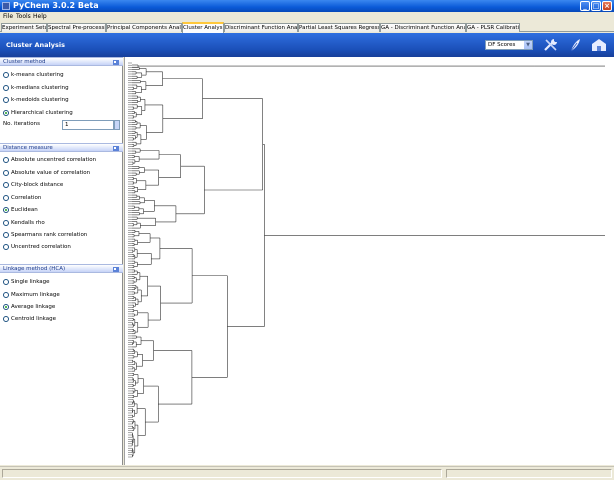 The image size is (614, 480). Describe the element at coordinates (40, 100) in the screenshot. I see `label-k-medoids: k-medoids clustering` at that location.